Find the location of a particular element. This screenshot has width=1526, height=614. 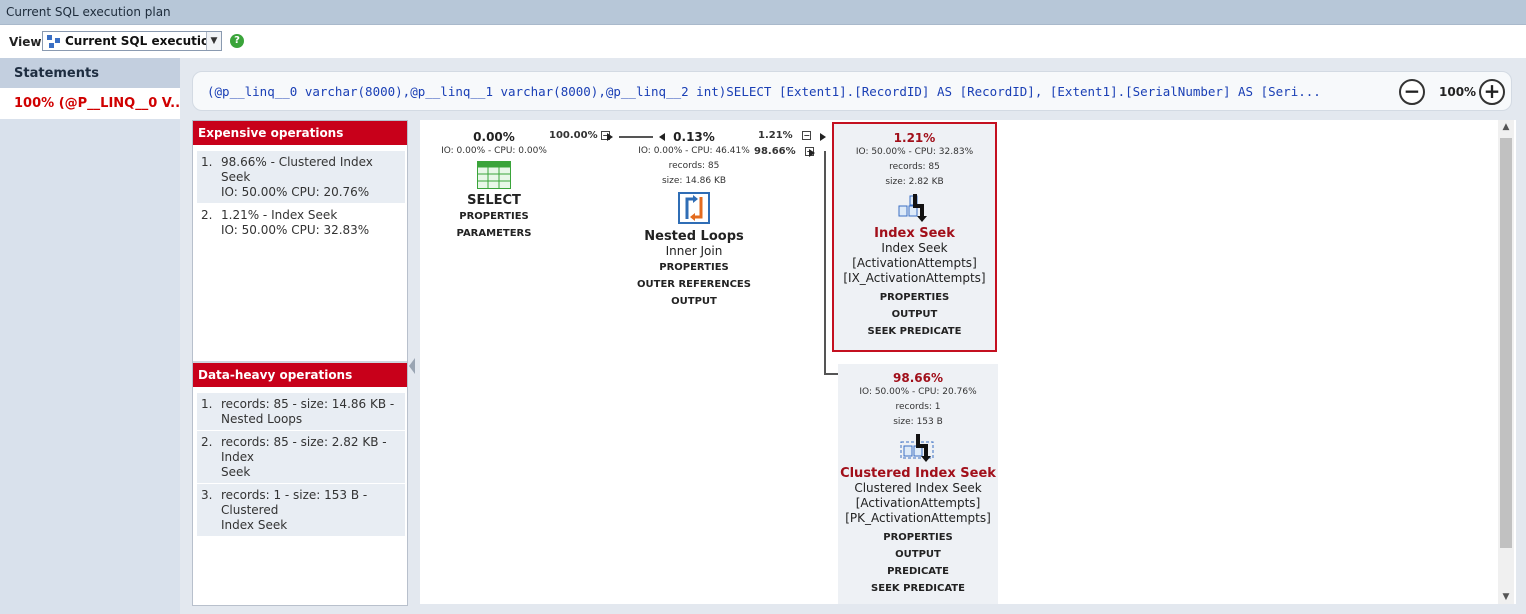

item-line2: Index Seek is located at coordinates (254, 525).